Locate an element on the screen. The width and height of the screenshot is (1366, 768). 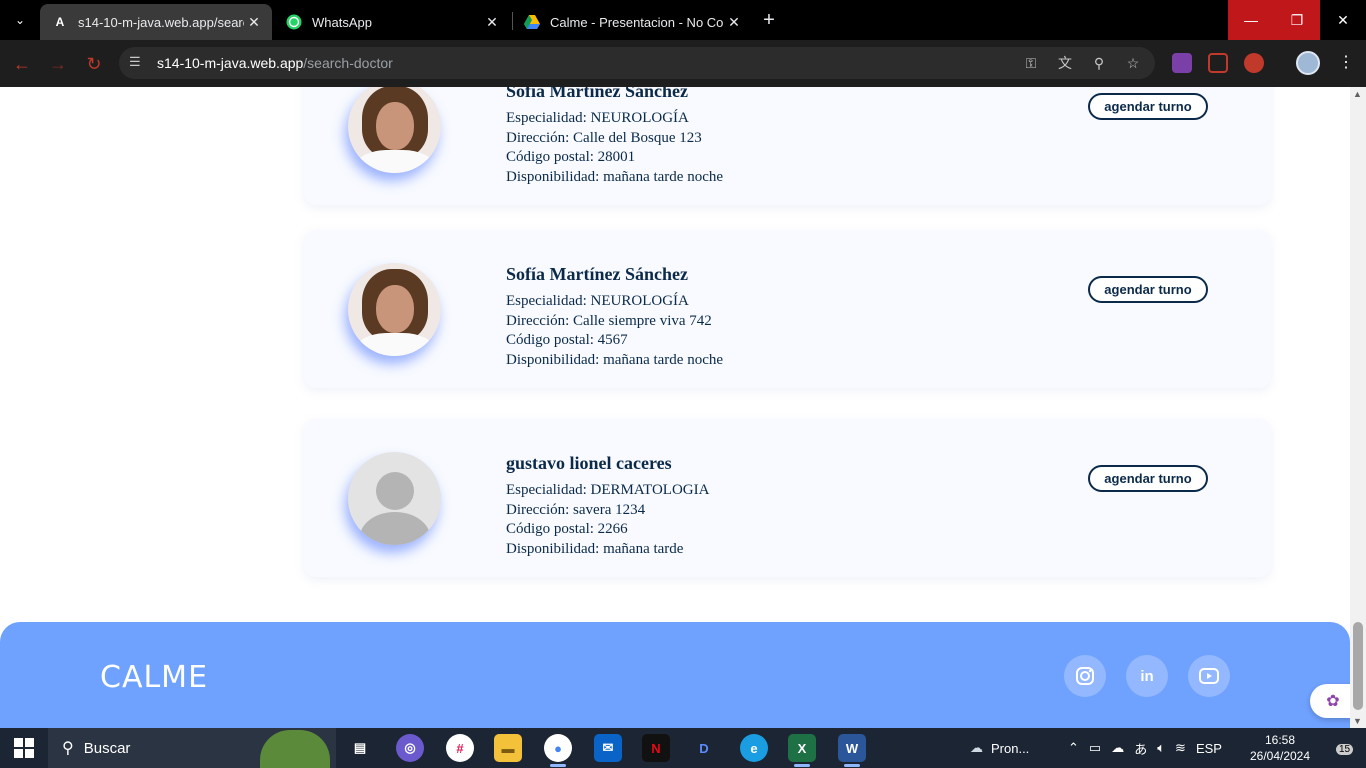
close-window-button: ✕ is located at coordinates (1343, 20).